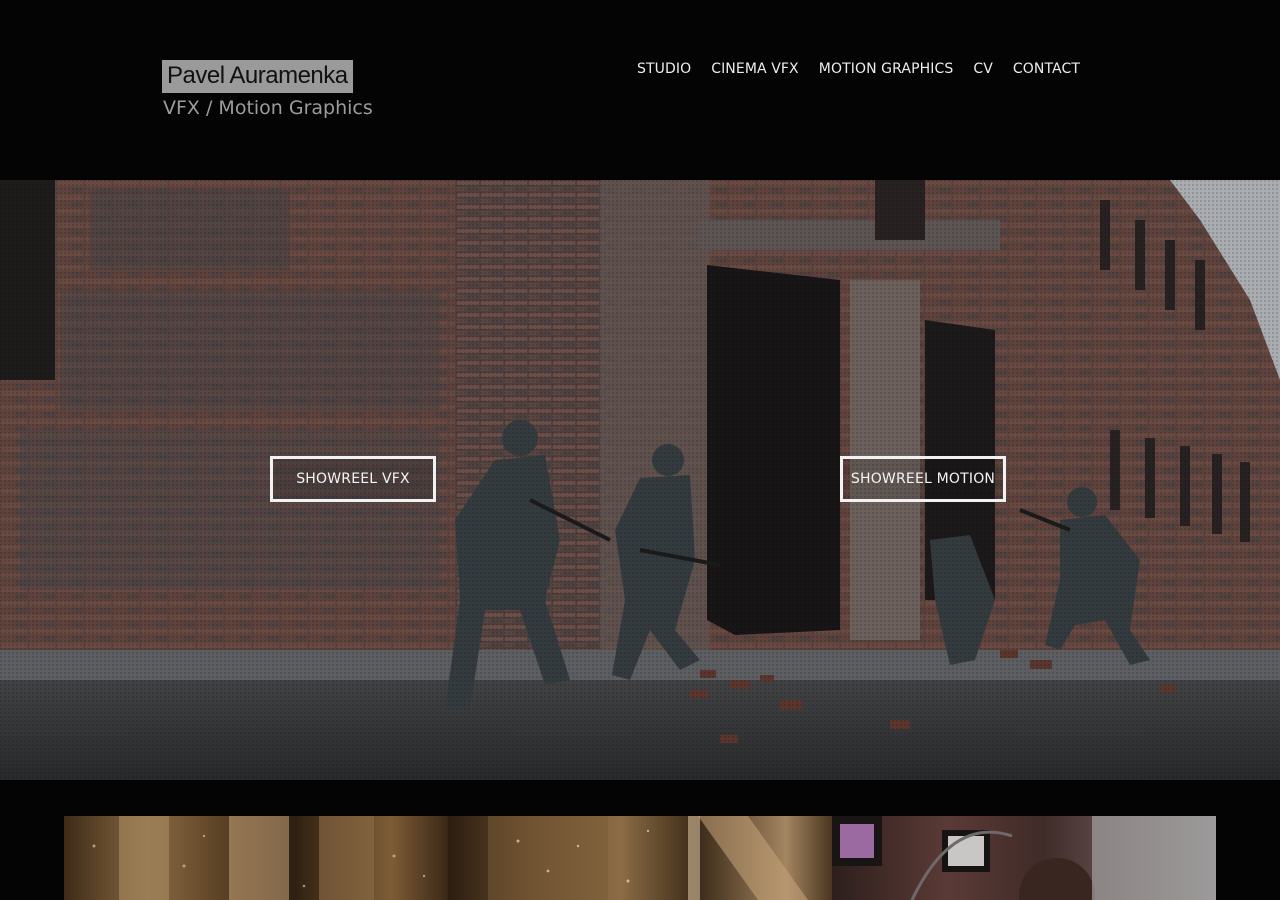  I want to click on nav-item-contact: CONTACT, so click(1041, 69).